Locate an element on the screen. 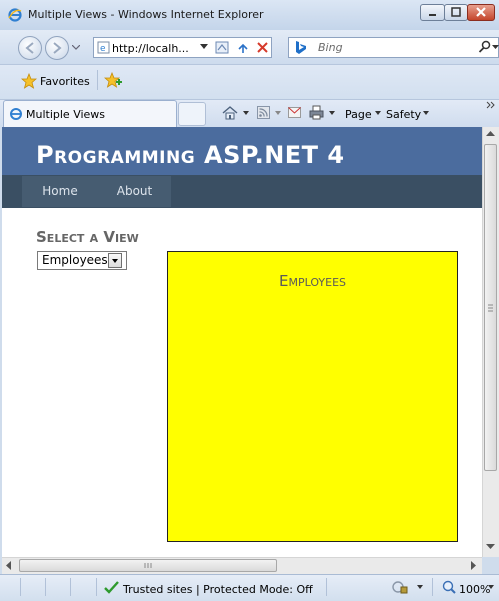 The image size is (499, 601). address-dropdown-icon is located at coordinates (204, 47).